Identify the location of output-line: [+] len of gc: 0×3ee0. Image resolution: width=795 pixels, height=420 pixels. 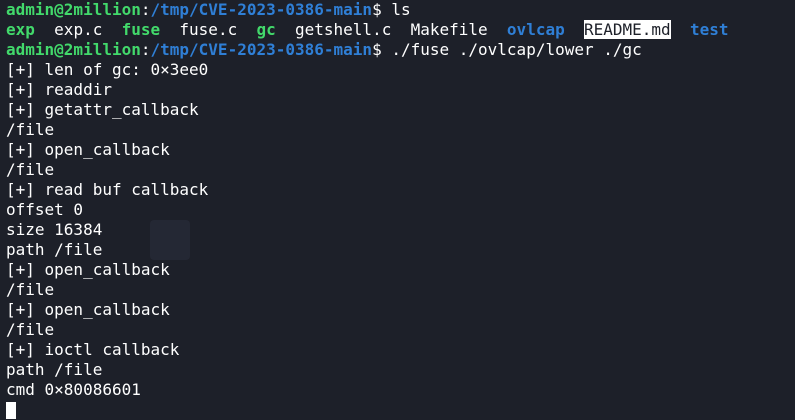
(107, 69).